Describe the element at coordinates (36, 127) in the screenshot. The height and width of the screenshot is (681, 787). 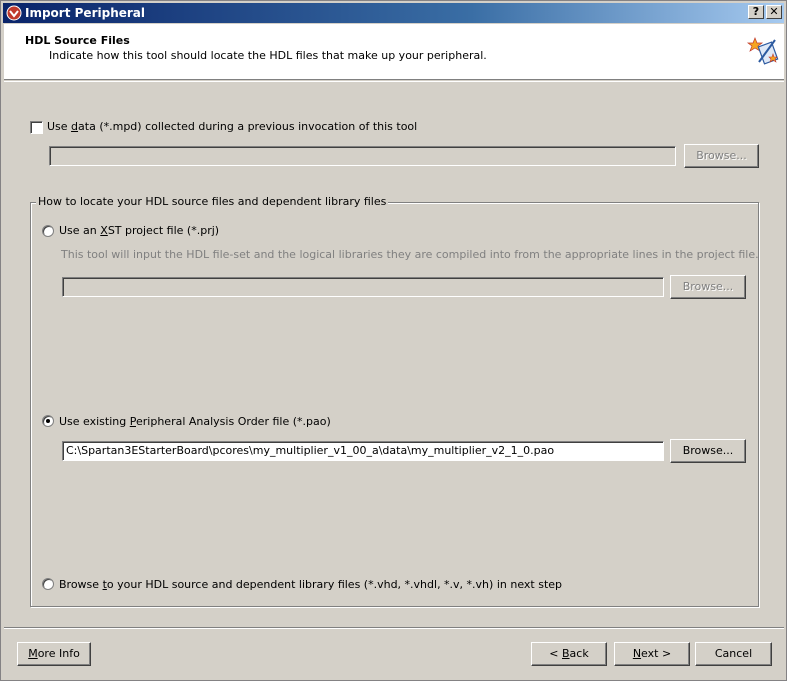
I see `use-data-checkbox` at that location.